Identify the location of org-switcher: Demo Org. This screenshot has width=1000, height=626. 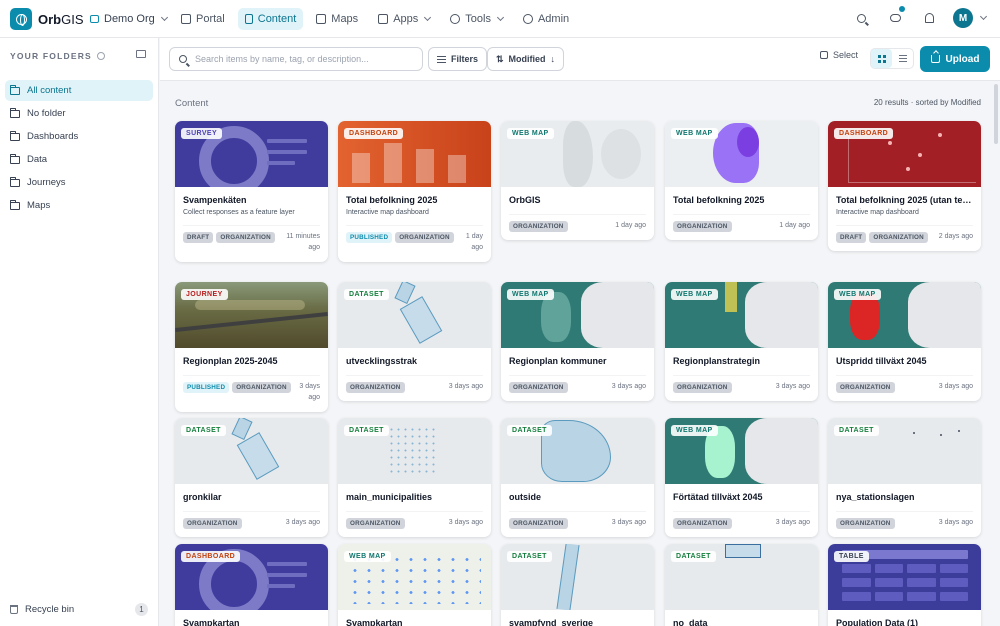
(129, 19).